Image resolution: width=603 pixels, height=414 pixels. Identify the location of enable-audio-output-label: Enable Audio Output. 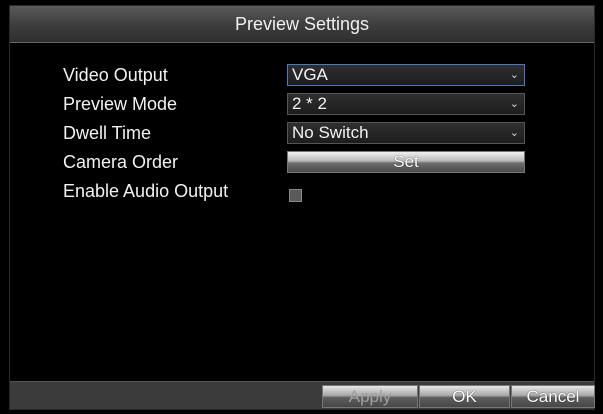
(146, 191).